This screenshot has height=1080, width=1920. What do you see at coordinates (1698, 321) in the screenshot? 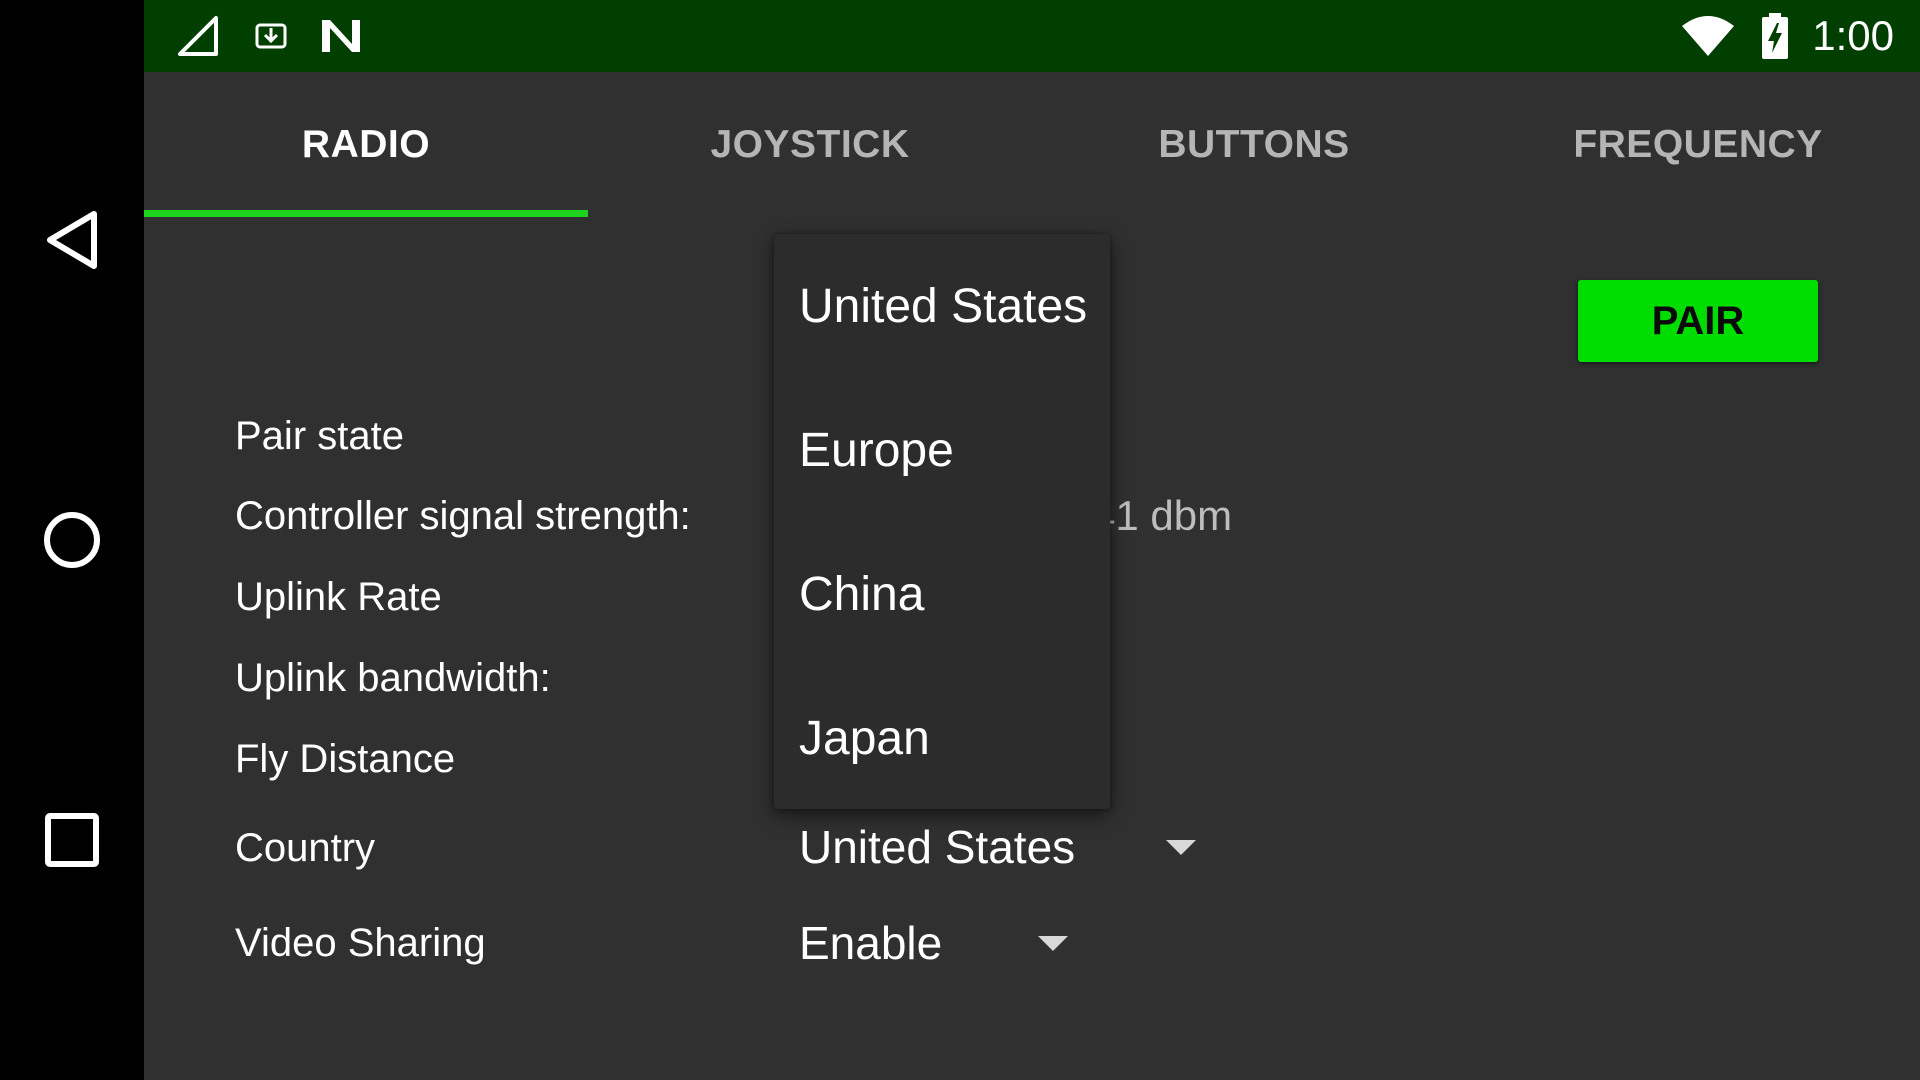
I see `pair-button: PAIR` at bounding box center [1698, 321].